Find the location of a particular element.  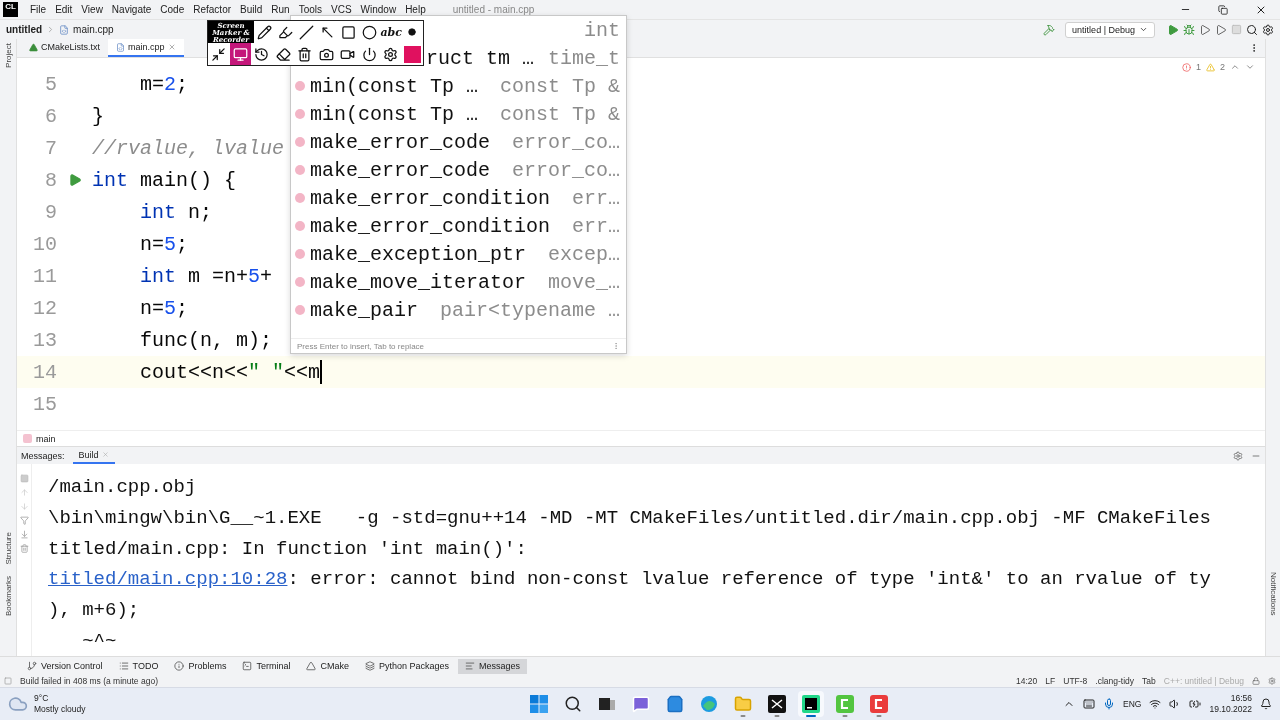

down-arrow-icon is located at coordinates (24, 506).